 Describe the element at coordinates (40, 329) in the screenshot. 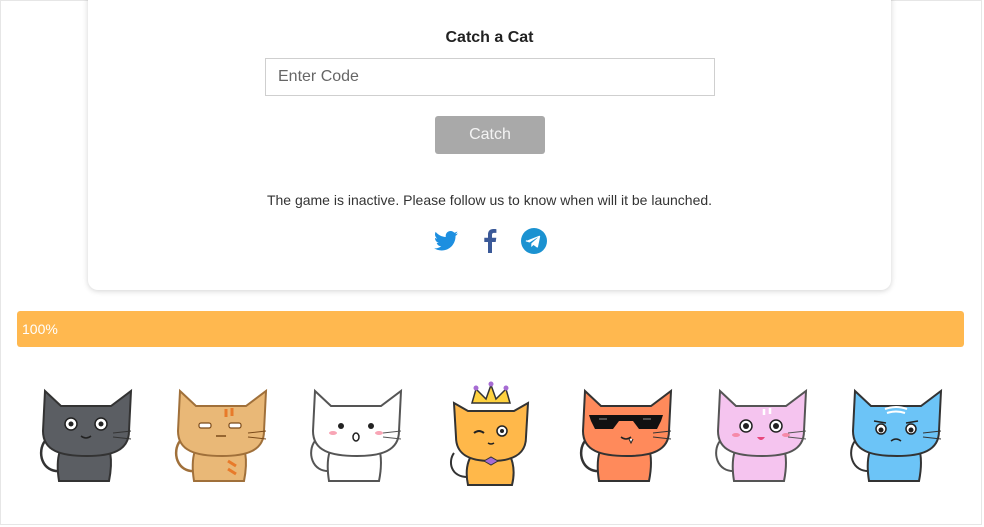

I see `progress-label: 100%` at that location.